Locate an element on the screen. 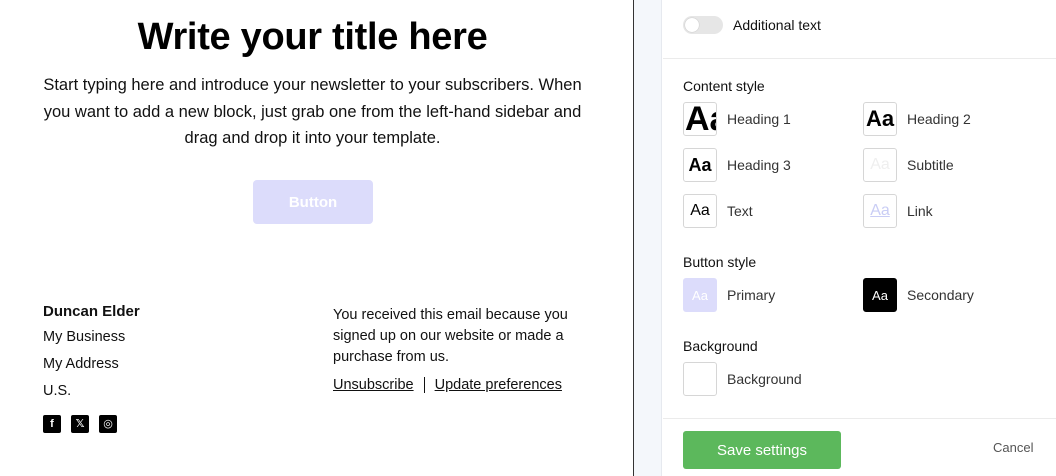 The height and width of the screenshot is (476, 1056). email-cta-button: Button is located at coordinates (313, 202).